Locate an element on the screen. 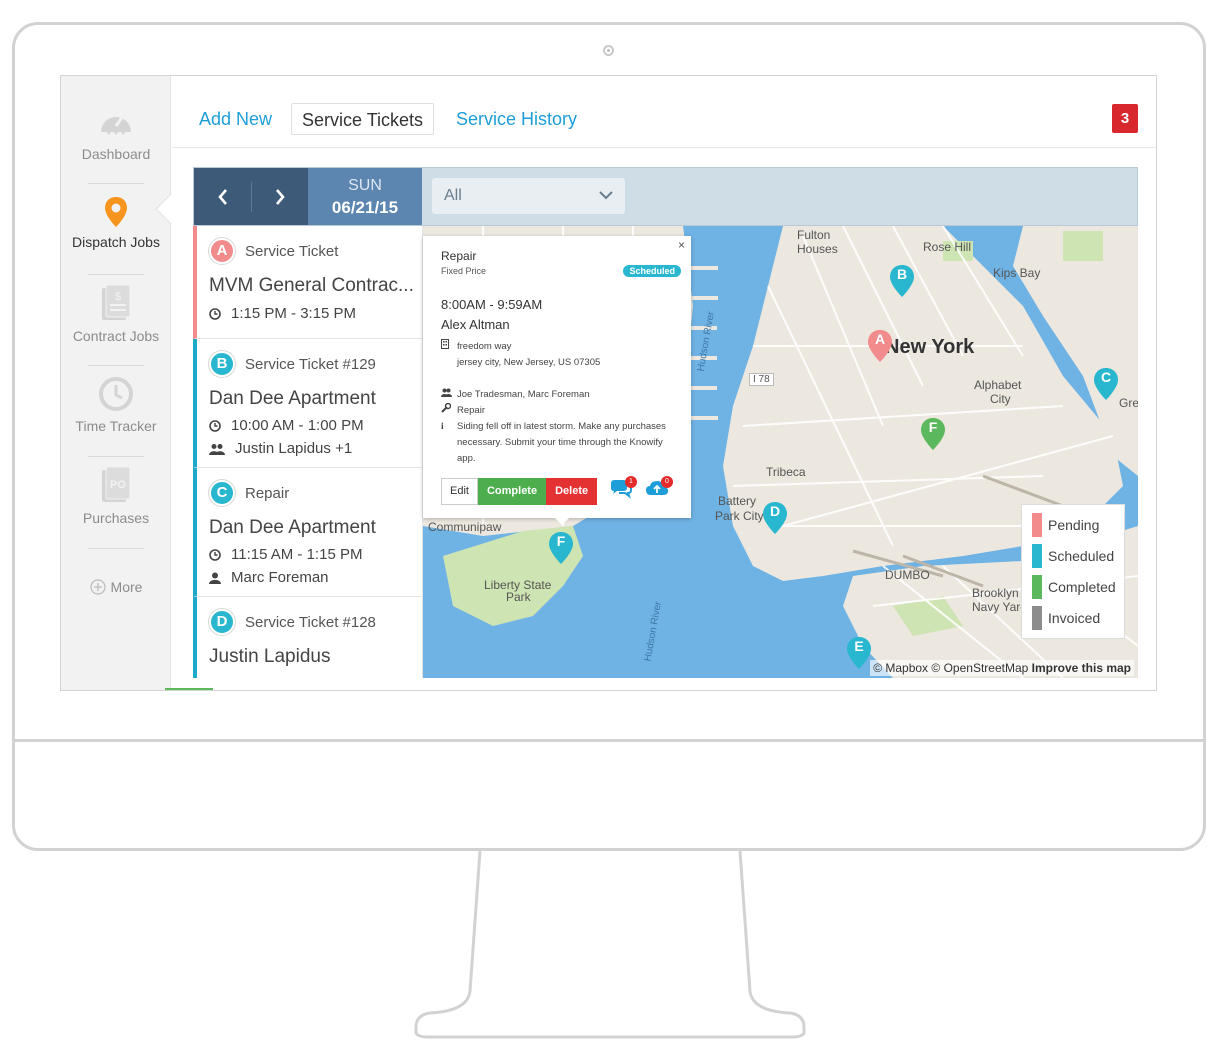  crew-names: Joe Tradesman, Marc Foreman is located at coordinates (523, 394).